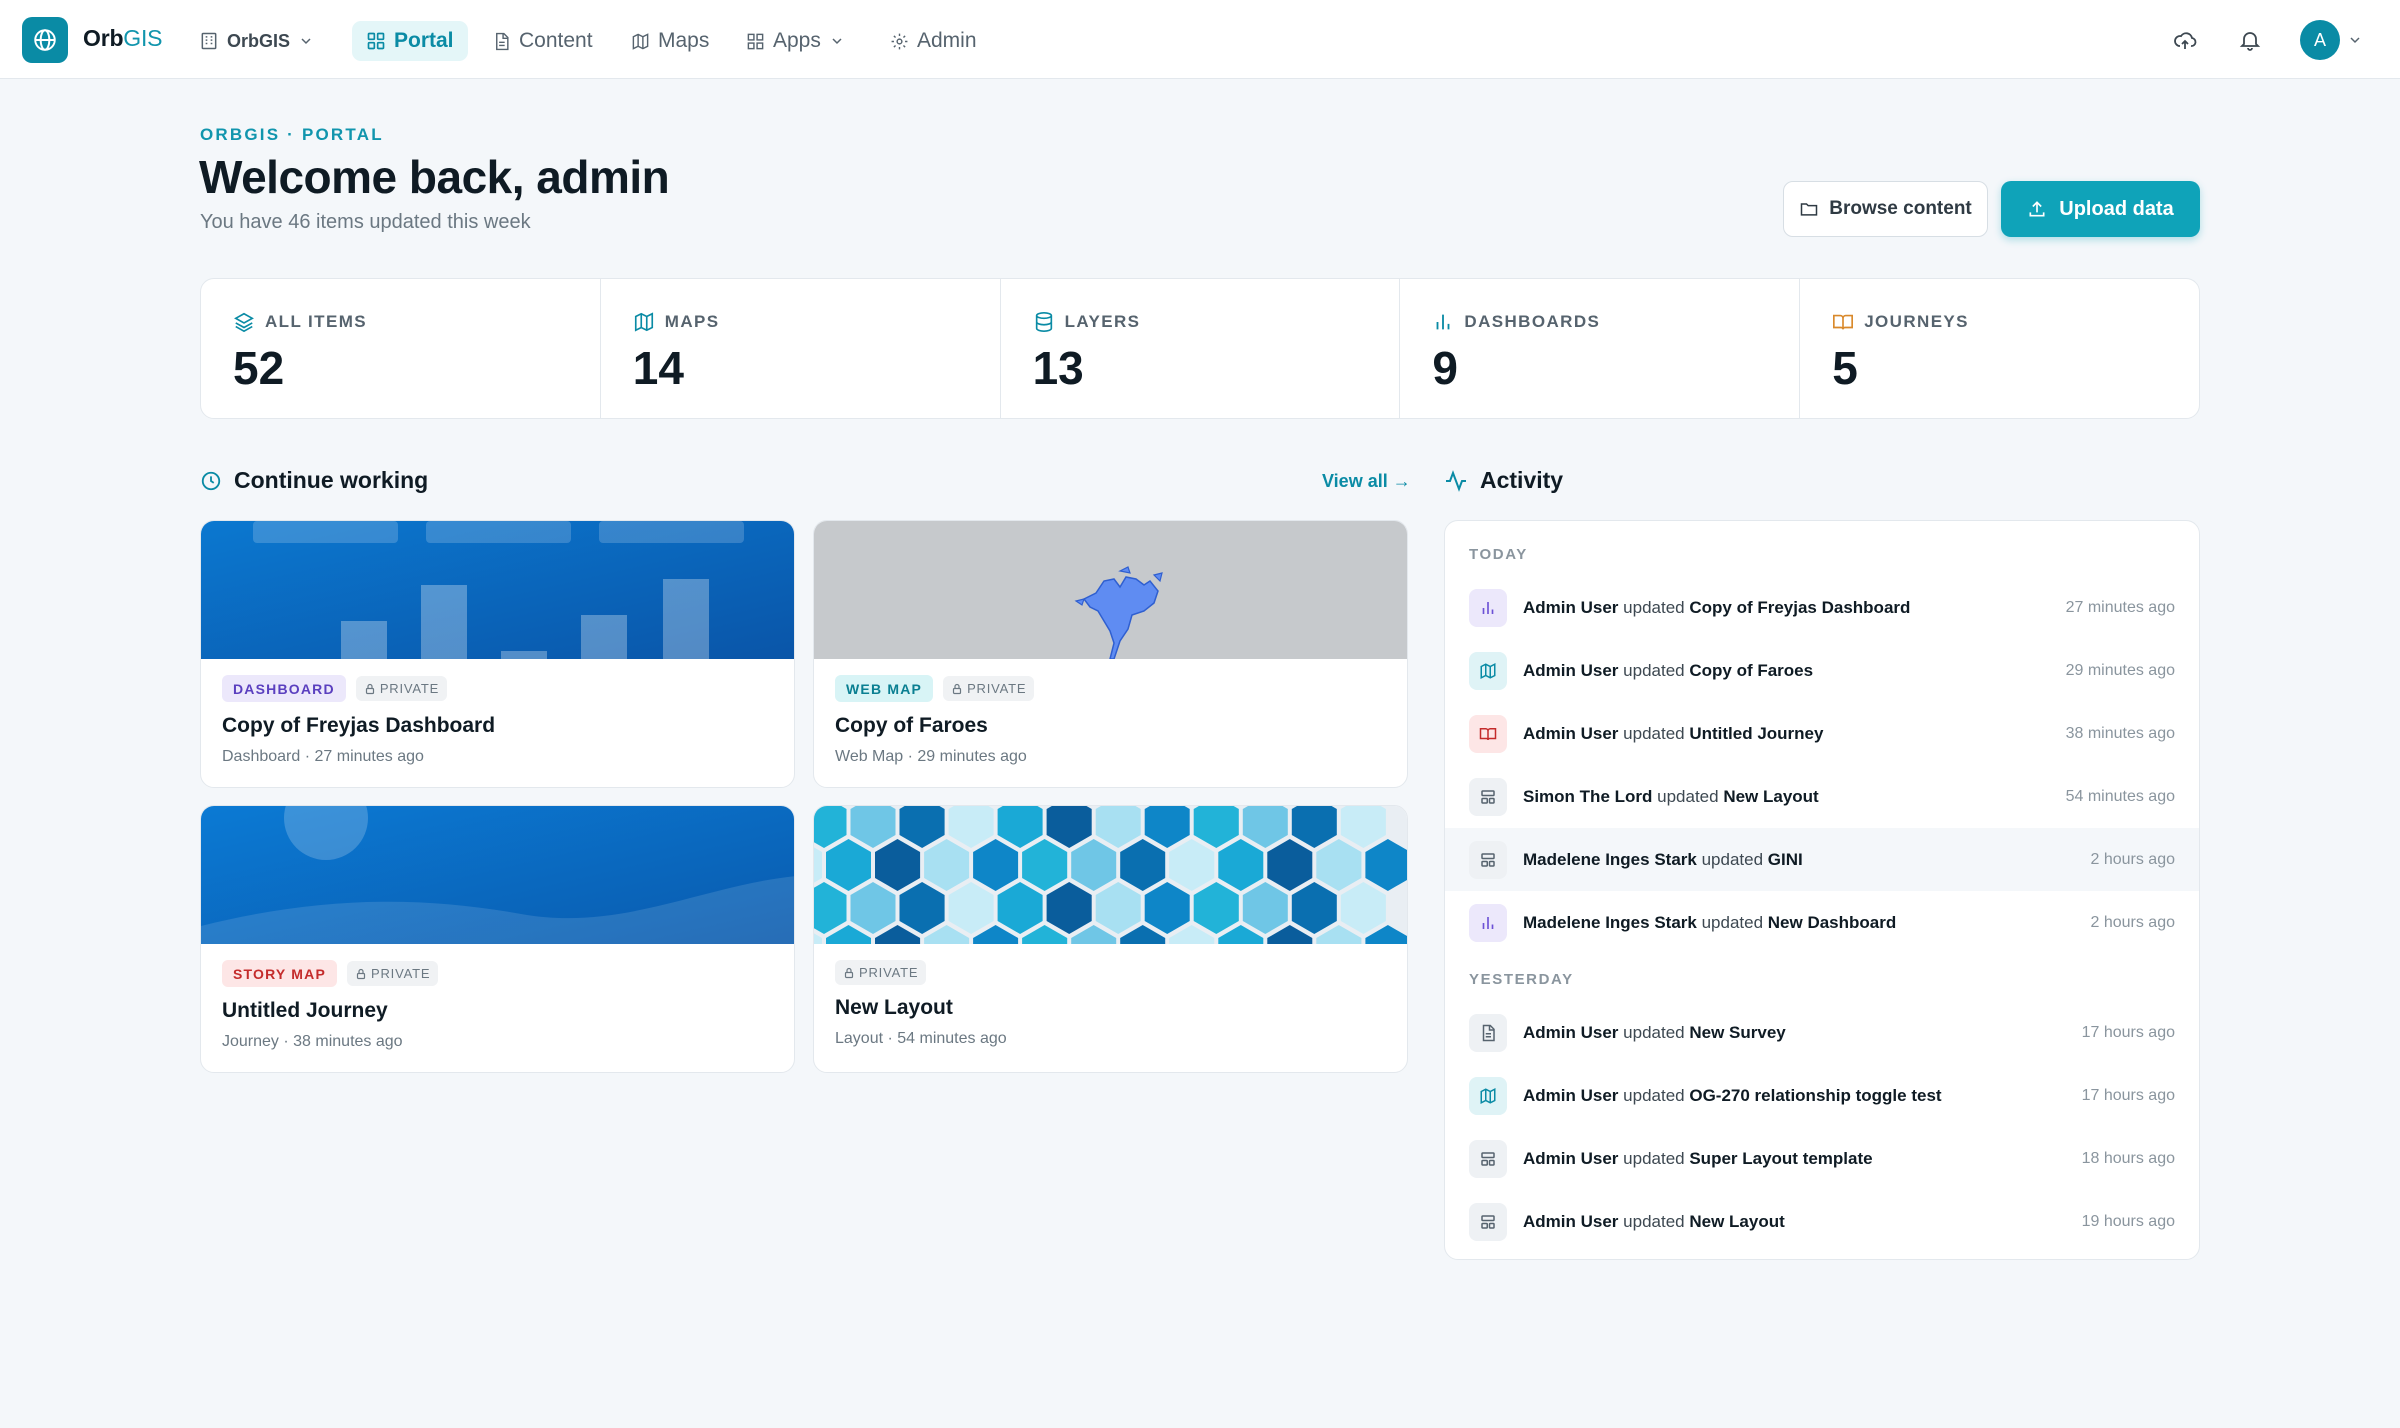 This screenshot has width=2400, height=1428. What do you see at coordinates (2320, 40) in the screenshot?
I see `avatar: A` at bounding box center [2320, 40].